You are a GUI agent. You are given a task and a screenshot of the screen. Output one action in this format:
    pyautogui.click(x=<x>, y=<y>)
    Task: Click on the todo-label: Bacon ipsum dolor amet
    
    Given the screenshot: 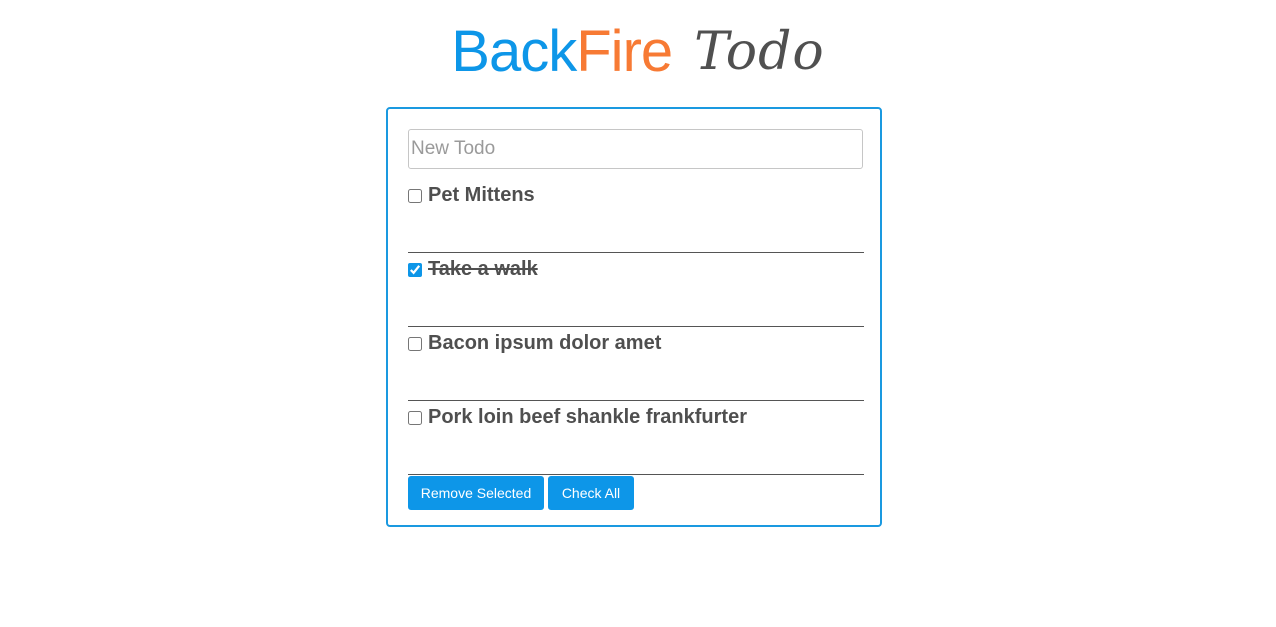 What is the action you would take?
    pyautogui.click(x=545, y=343)
    